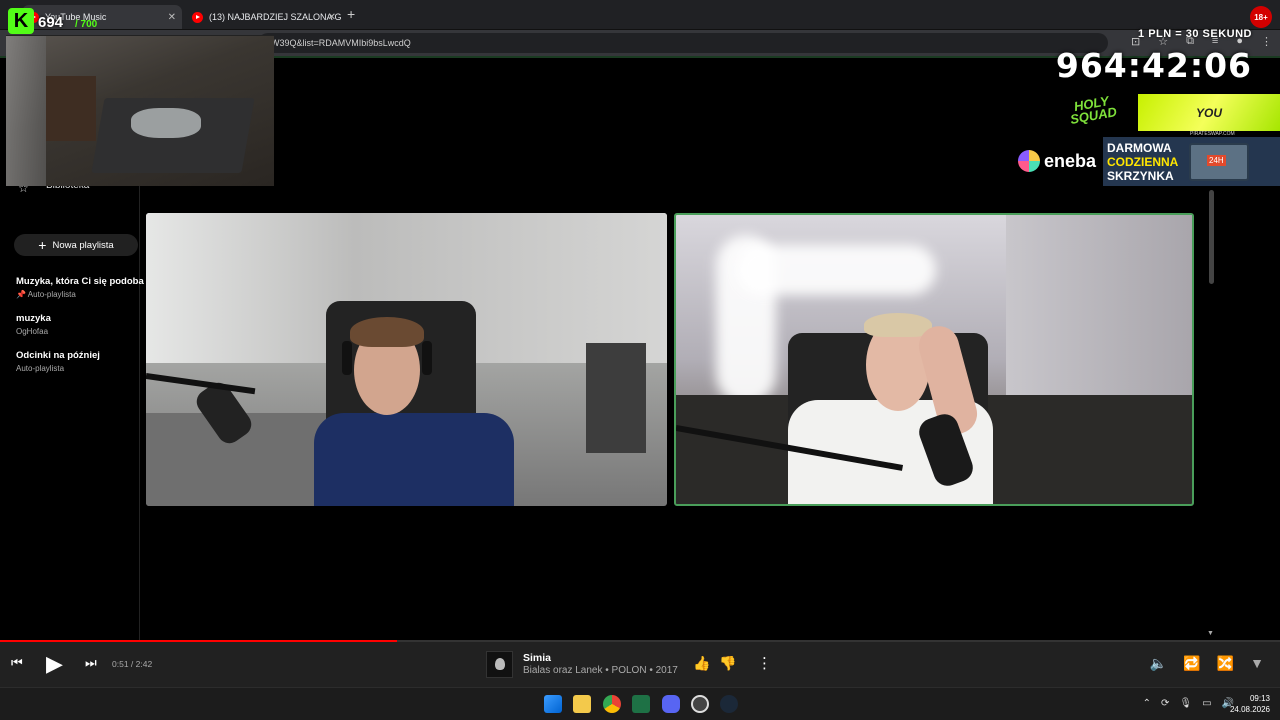  I want to click on new-playlist-button: + Nowa playlista, so click(76, 245).